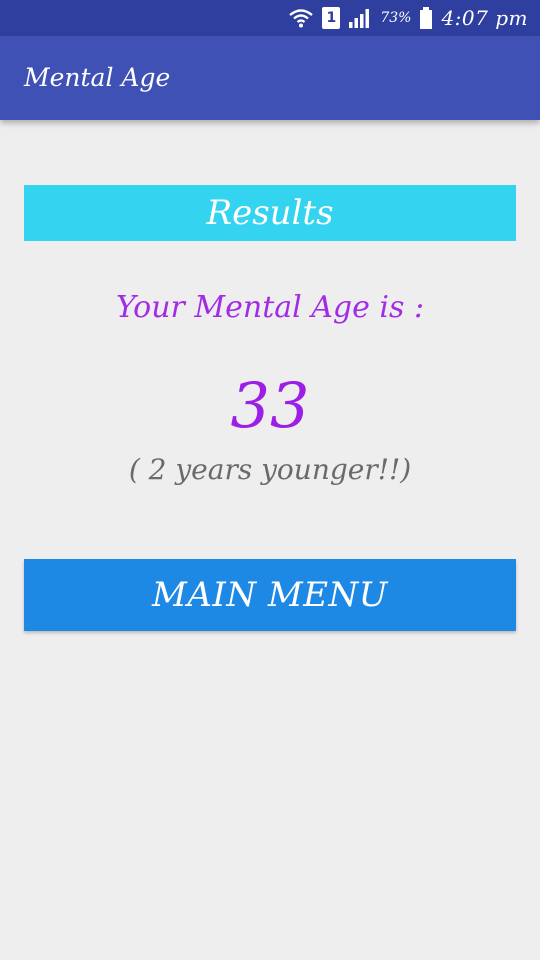 The image size is (540, 960). I want to click on app-title: Mental Age, so click(97, 77).